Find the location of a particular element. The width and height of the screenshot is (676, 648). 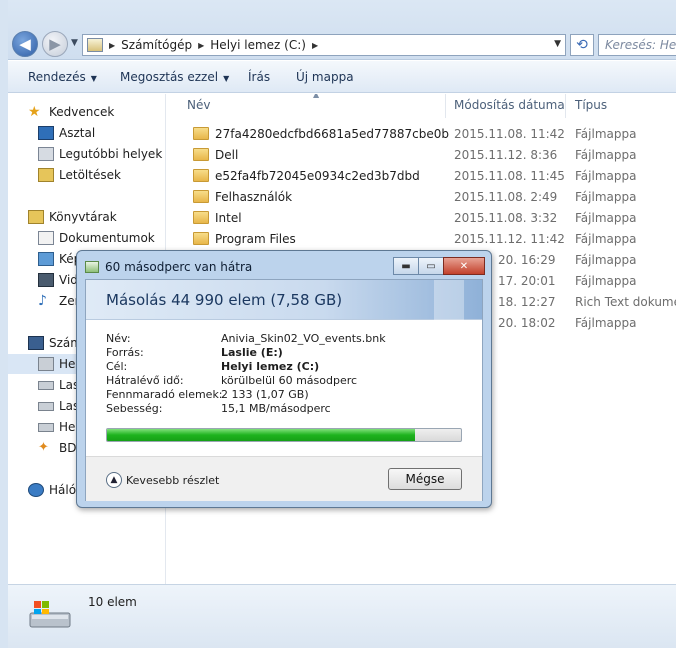

dialog-titlebar: 60 másodperc van hátra is located at coordinates (168, 267).